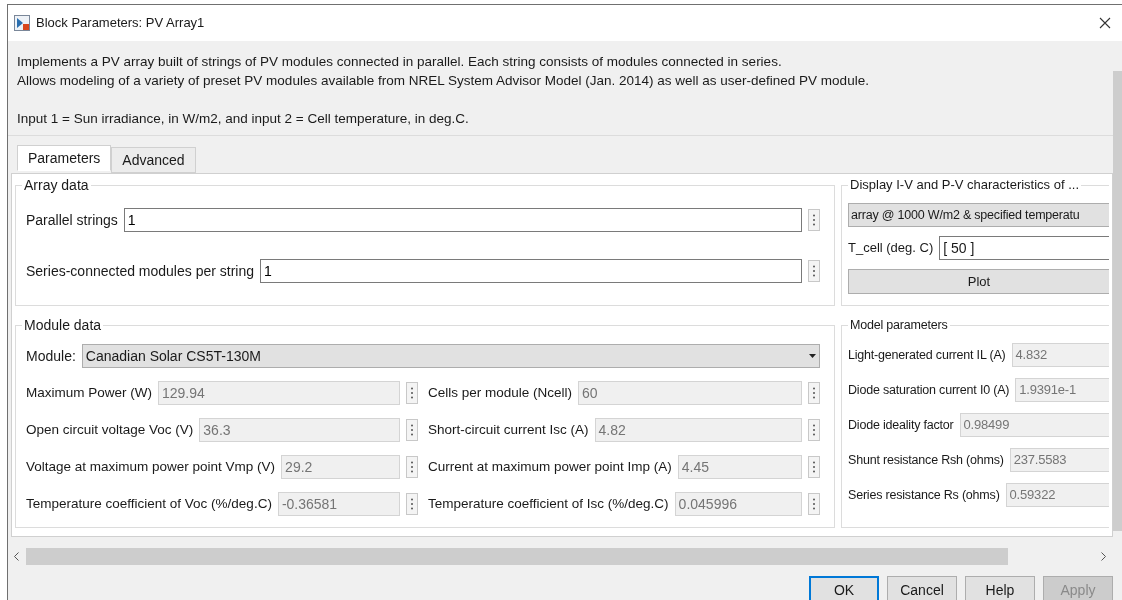 The width and height of the screenshot is (1122, 600). What do you see at coordinates (120, 23) in the screenshot?
I see `window-title: Block Parameters: PV Array1` at bounding box center [120, 23].